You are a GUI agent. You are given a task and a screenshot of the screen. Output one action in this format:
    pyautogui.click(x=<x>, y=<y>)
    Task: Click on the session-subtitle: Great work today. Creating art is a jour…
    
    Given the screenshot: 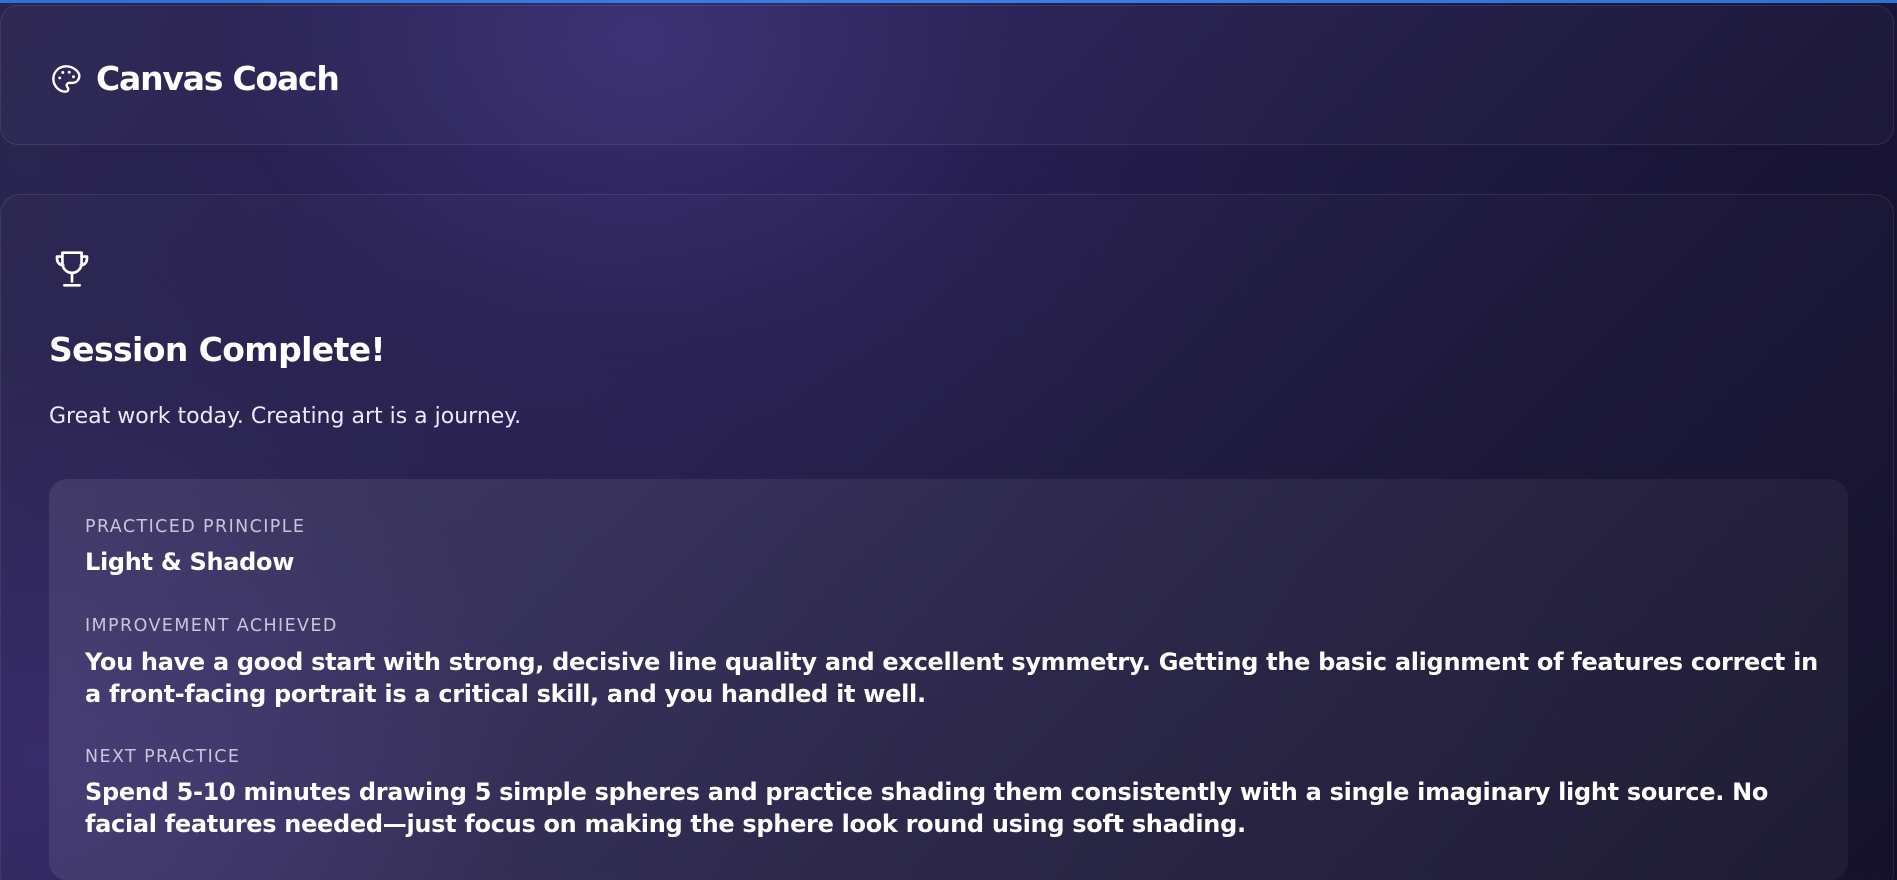 What is the action you would take?
    pyautogui.click(x=285, y=416)
    